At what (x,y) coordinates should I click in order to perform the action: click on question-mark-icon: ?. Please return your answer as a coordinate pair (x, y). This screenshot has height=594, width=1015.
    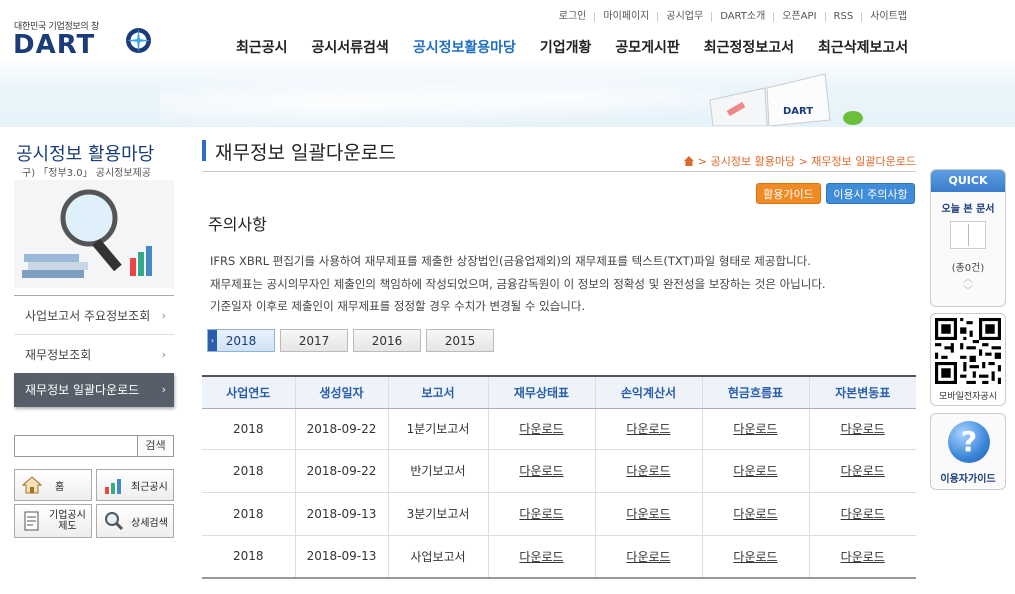
    Looking at the image, I should click on (969, 442).